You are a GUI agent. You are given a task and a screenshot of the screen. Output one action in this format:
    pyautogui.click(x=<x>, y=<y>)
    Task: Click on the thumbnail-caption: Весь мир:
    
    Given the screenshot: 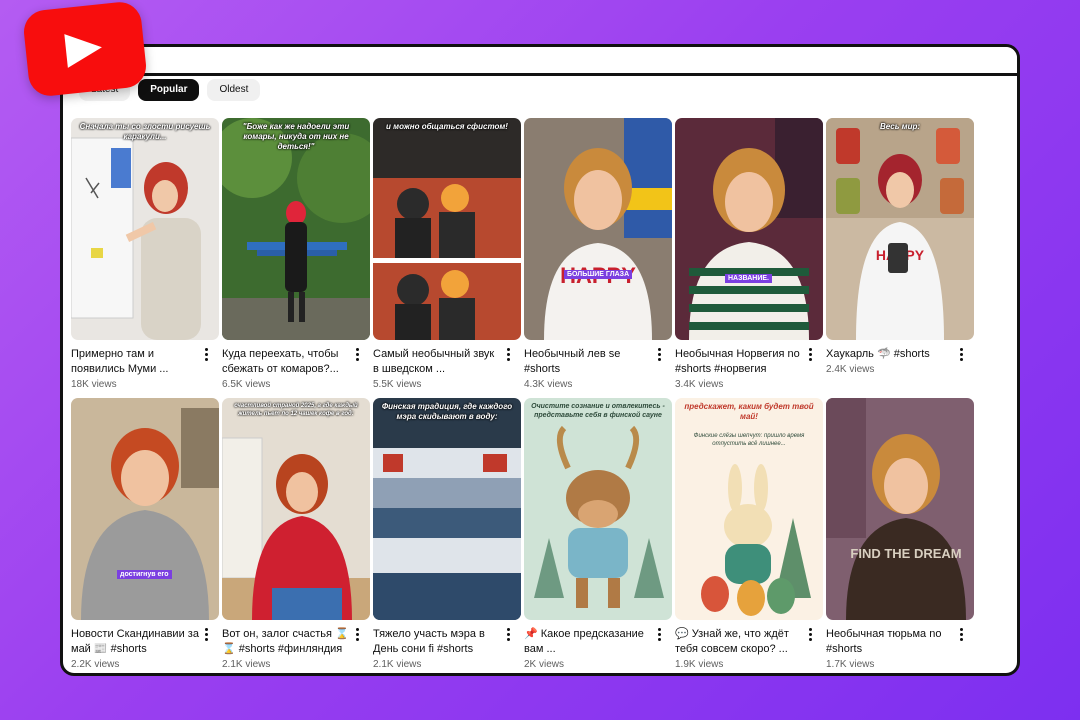 What is the action you would take?
    pyautogui.click(x=900, y=126)
    